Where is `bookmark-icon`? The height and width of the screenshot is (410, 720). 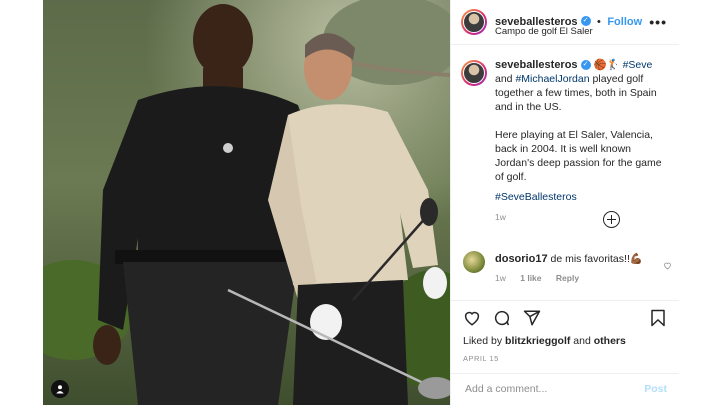 bookmark-icon is located at coordinates (658, 320).